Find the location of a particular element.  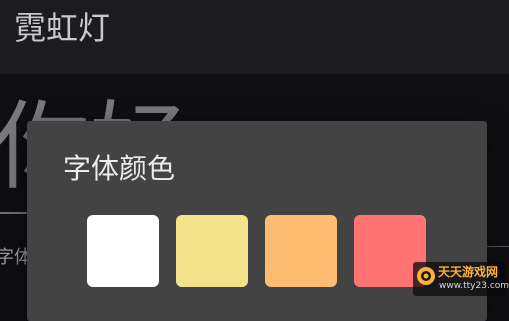

site-watermark: 天天游戏网 www.tty23.com is located at coordinates (461, 279).